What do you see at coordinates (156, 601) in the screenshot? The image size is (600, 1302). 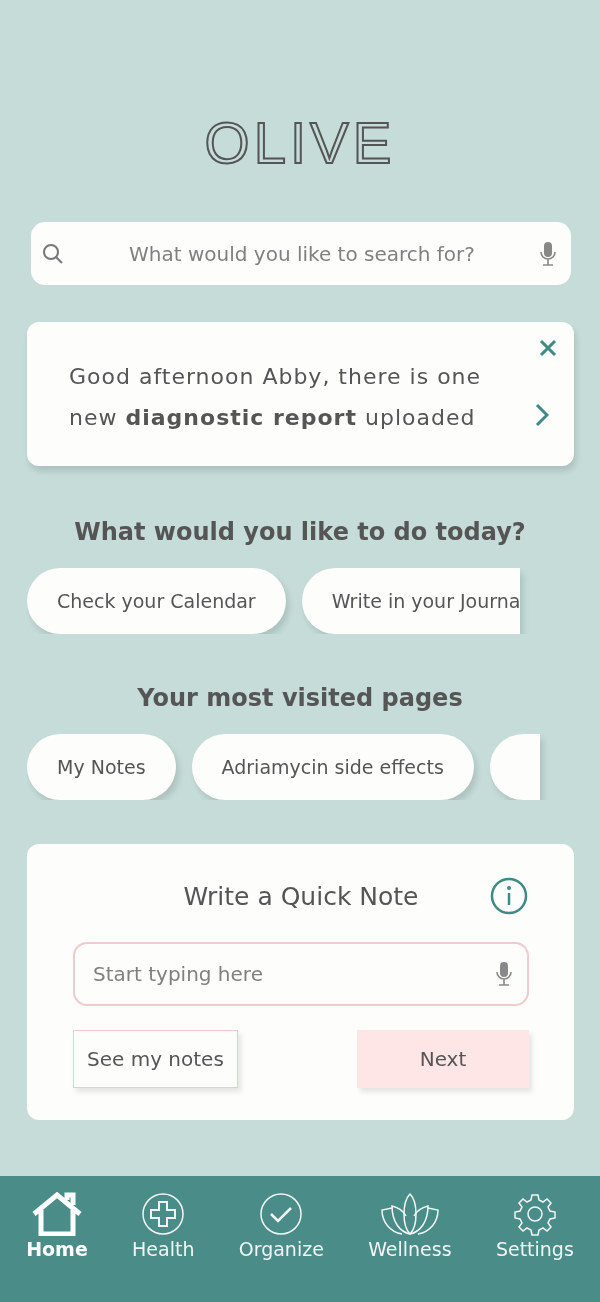 I see `action-chip: Check your Calendar` at bounding box center [156, 601].